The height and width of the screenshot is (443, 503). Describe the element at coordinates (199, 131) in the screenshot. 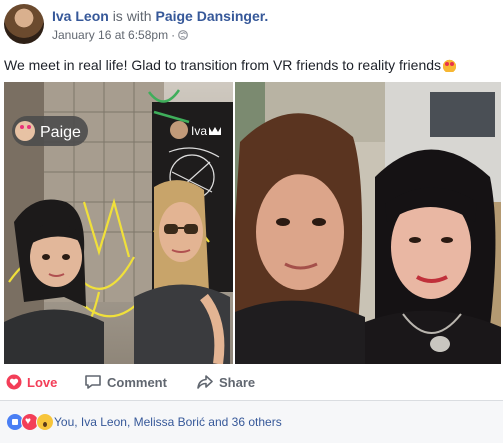

I see `name-tag-iva: Iva` at that location.